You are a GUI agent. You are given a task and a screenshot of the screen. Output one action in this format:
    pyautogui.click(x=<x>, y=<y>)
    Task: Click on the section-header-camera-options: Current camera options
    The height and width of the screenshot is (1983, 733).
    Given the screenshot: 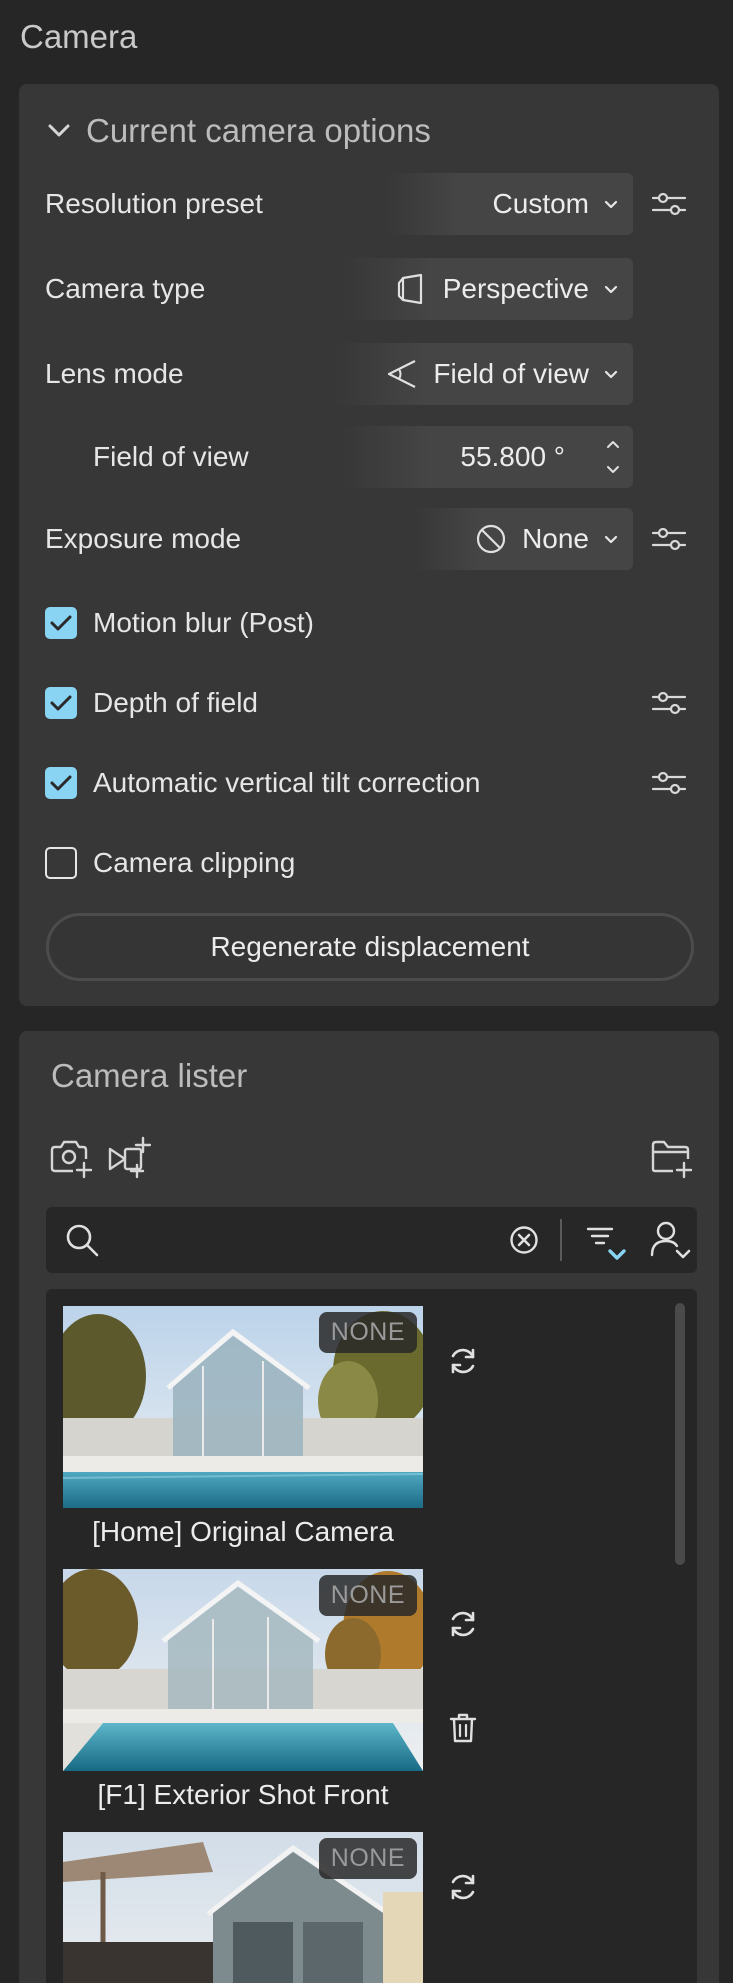 What is the action you would take?
    pyautogui.click(x=238, y=131)
    